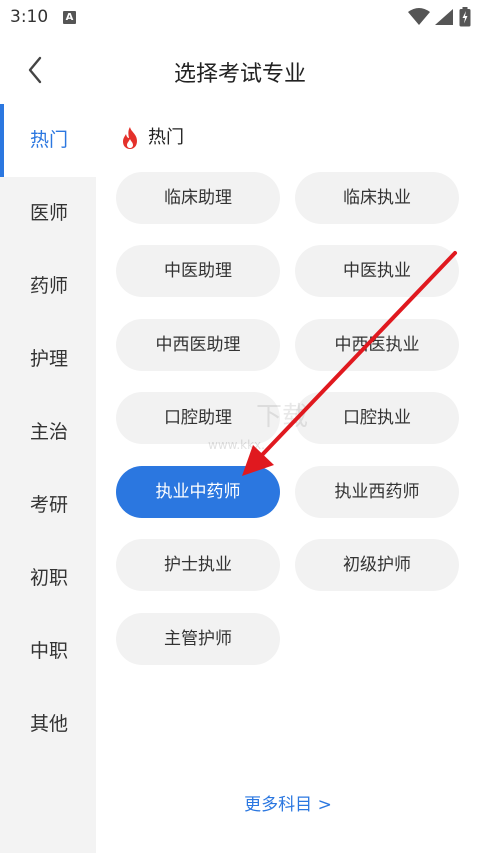 This screenshot has height=853, width=480. I want to click on sidebar-item-label: 热门, so click(49, 140).